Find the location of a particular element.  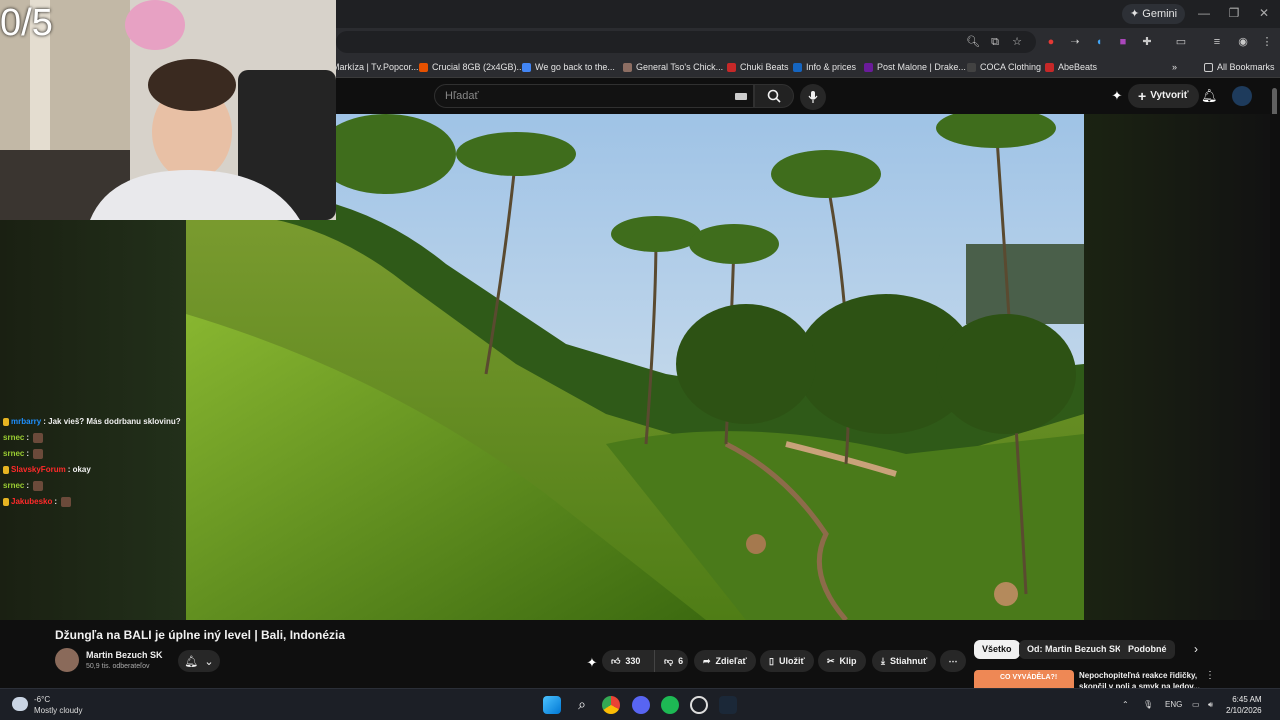

chat-username: Jakubesko is located at coordinates (31, 502).